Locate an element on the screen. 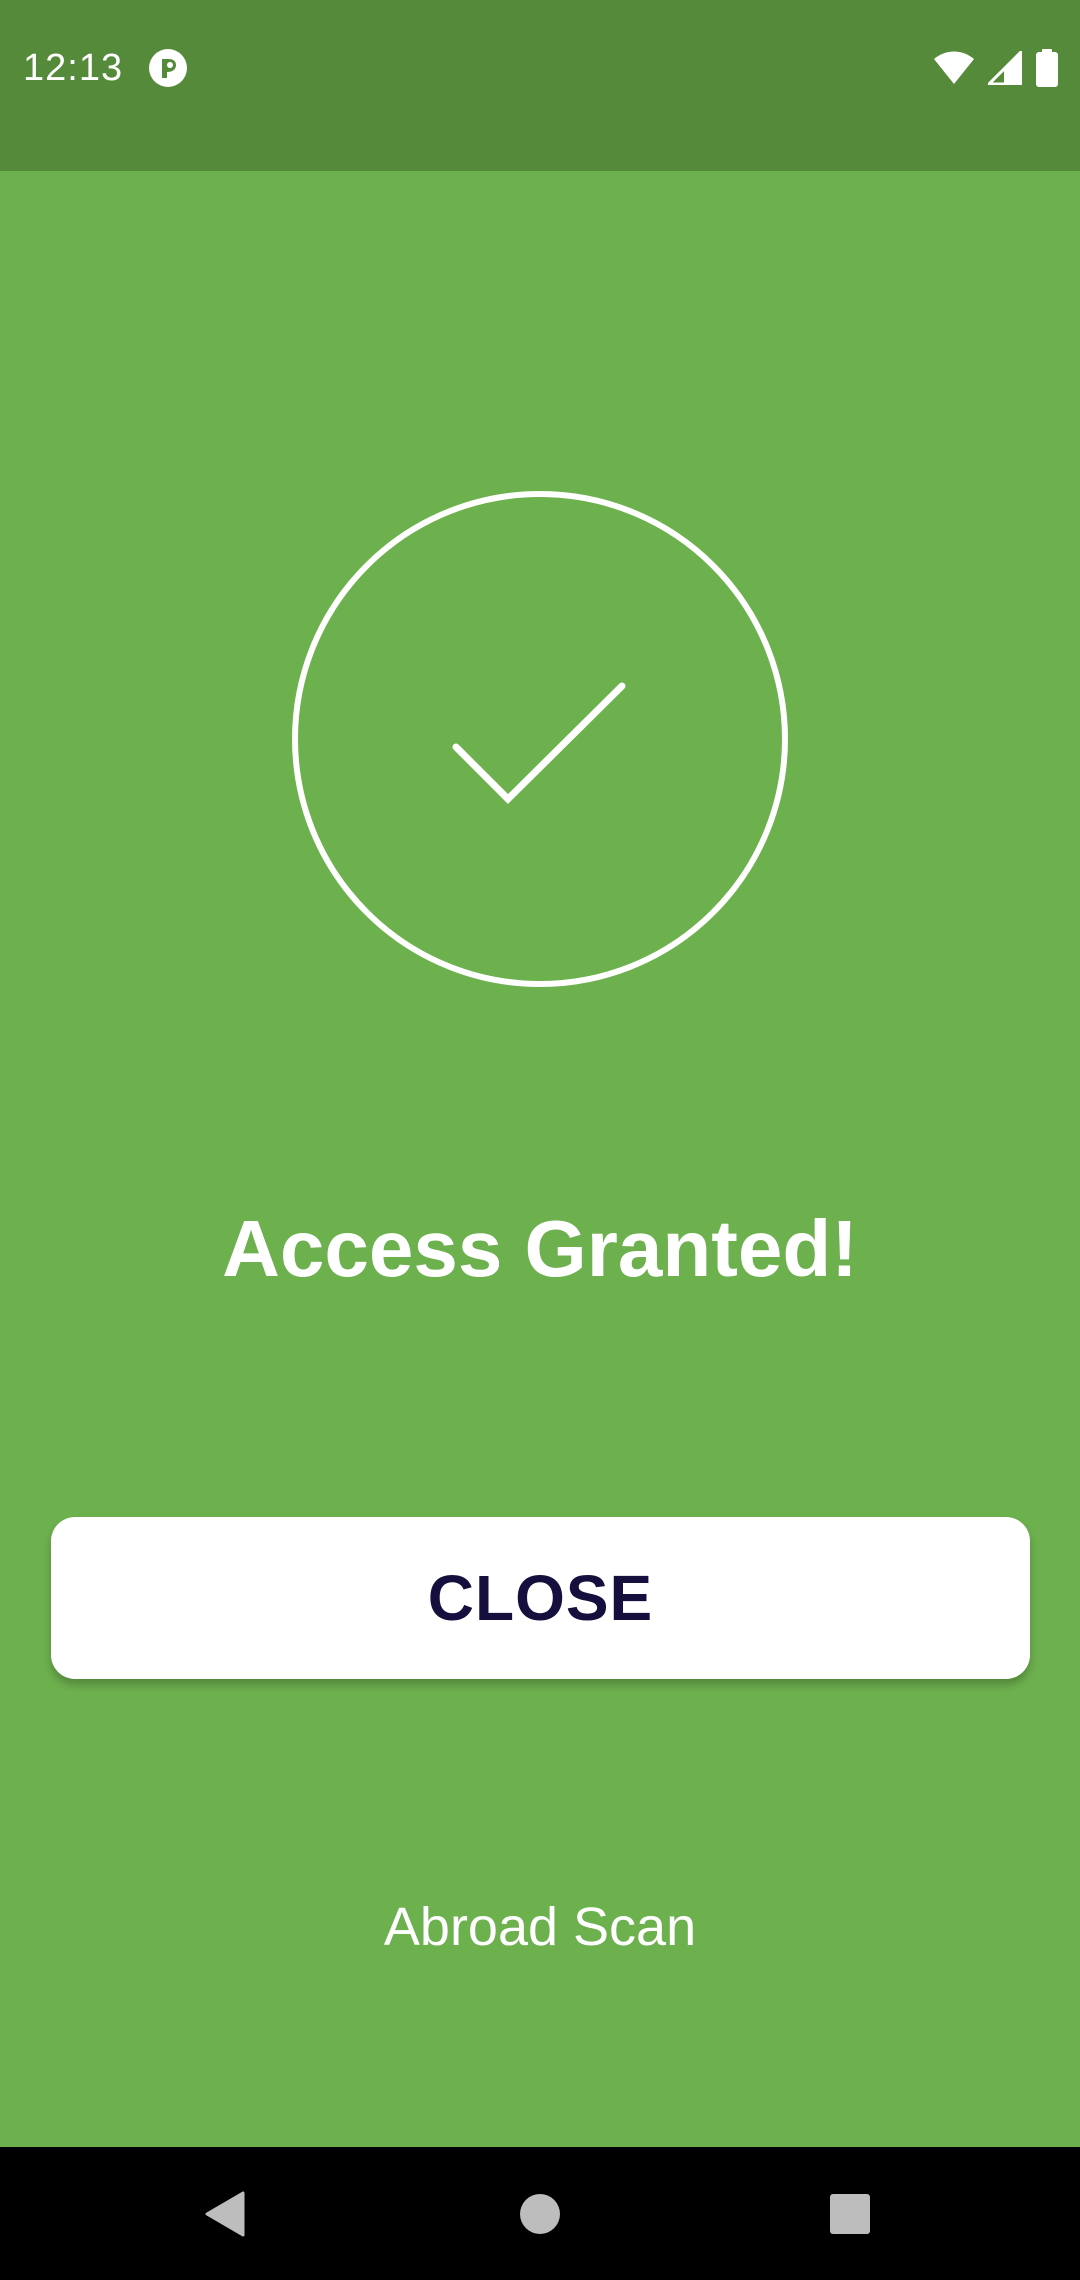 This screenshot has width=1080, height=2280. navigation-bar is located at coordinates (540, 2213).